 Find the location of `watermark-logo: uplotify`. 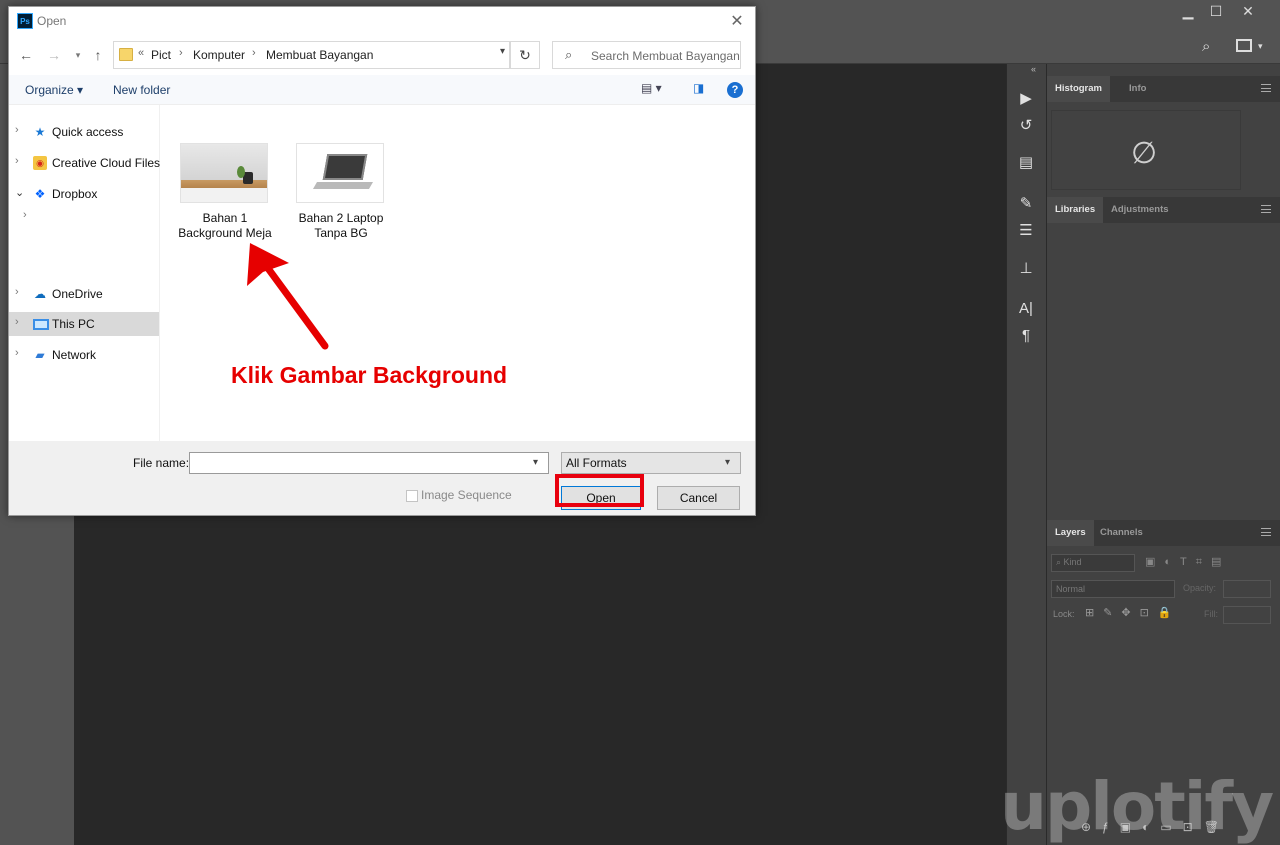

watermark-logo: uplotify is located at coordinates (1137, 806).